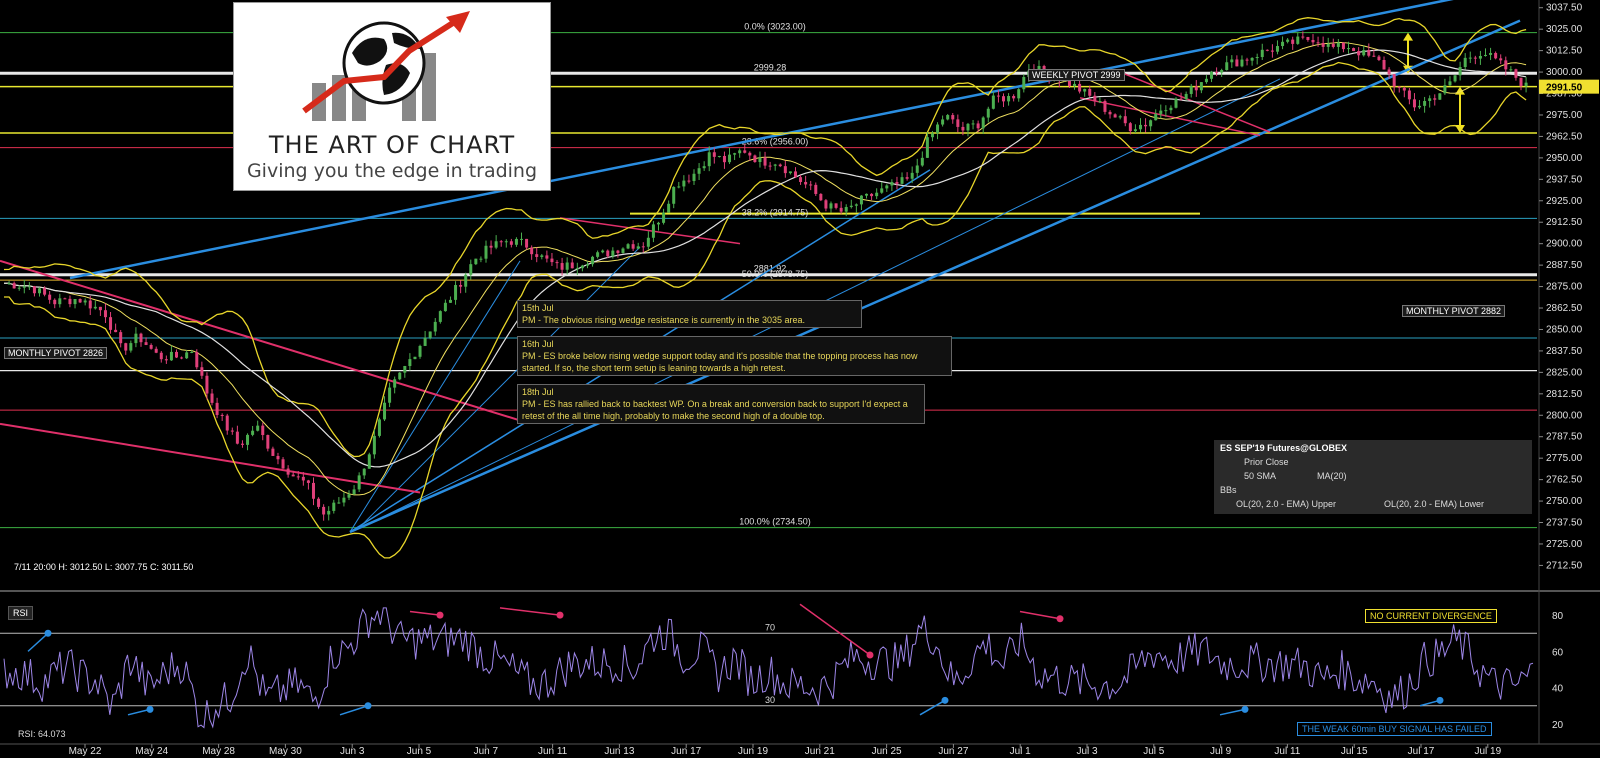 Image resolution: width=1600 pixels, height=758 pixels. What do you see at coordinates (1332, 476) in the screenshot?
I see `legend-ma: MA(20)` at bounding box center [1332, 476].